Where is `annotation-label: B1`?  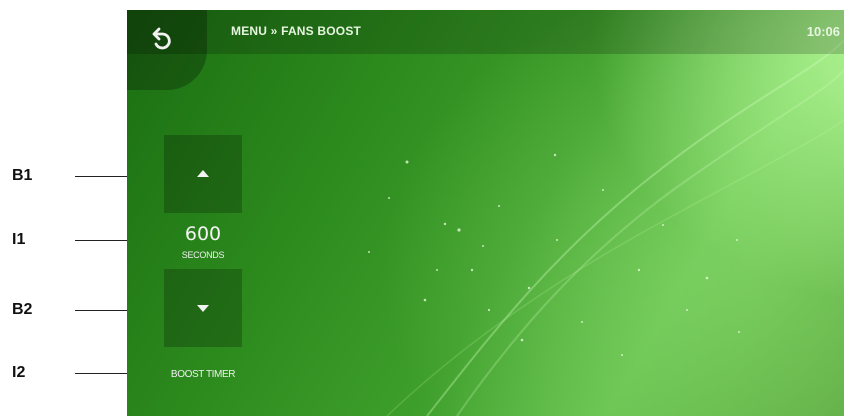 annotation-label: B1 is located at coordinates (22, 175).